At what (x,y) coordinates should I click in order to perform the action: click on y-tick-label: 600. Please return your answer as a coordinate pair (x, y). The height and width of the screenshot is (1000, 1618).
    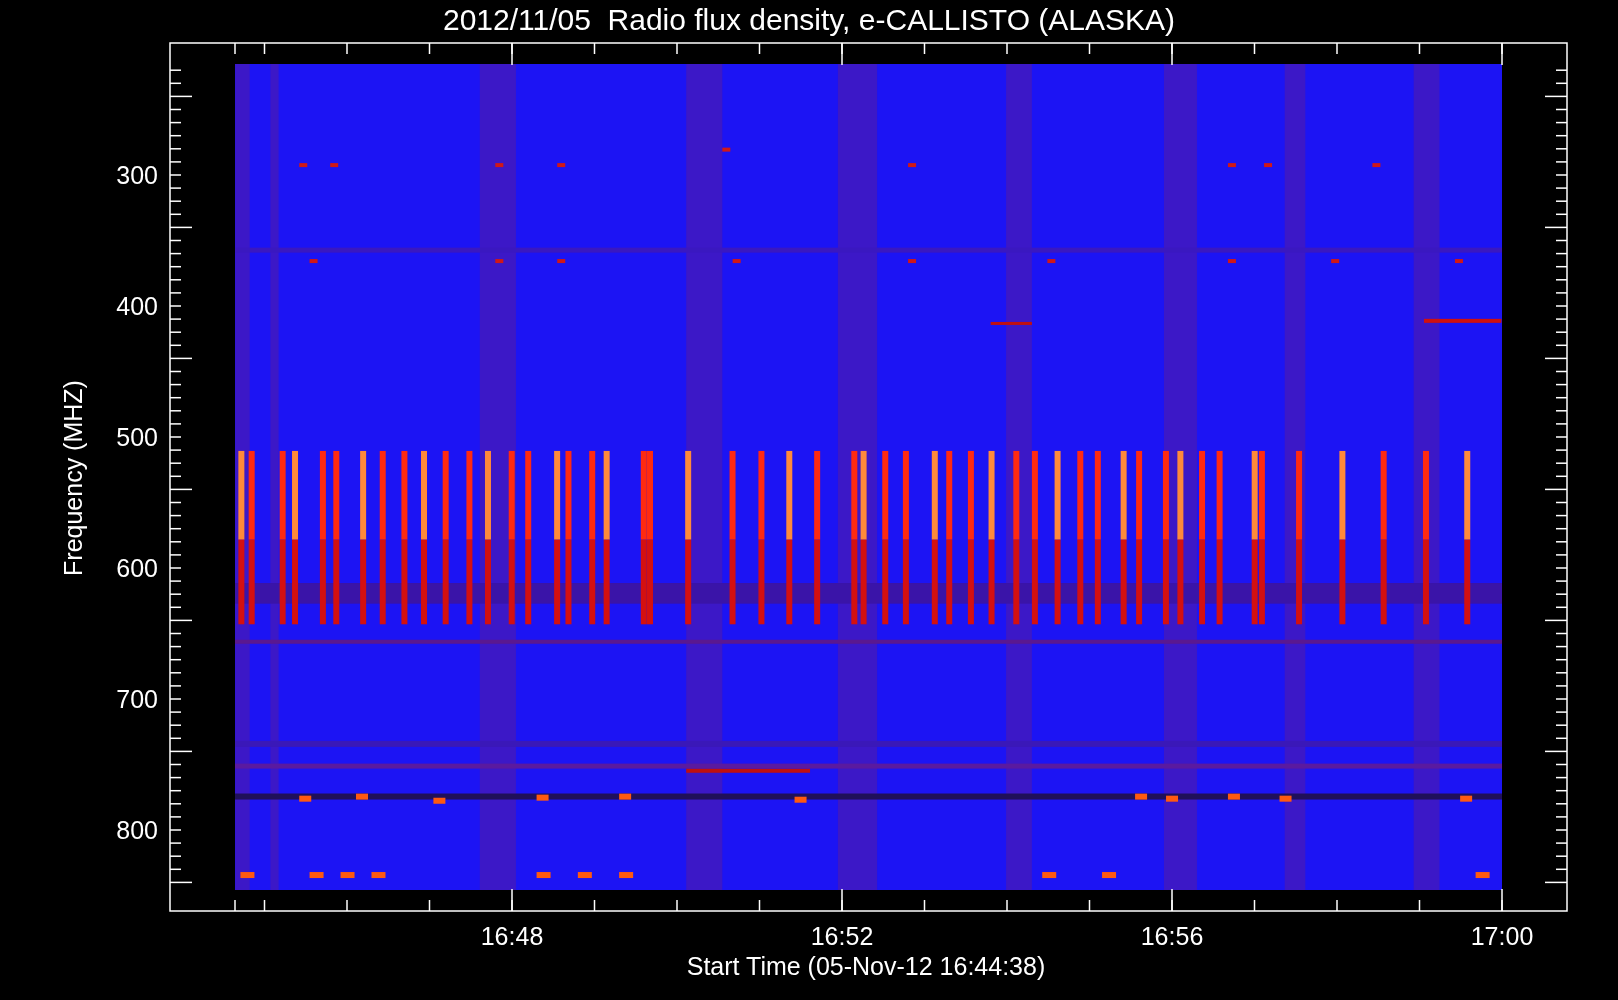
    Looking at the image, I should click on (137, 568).